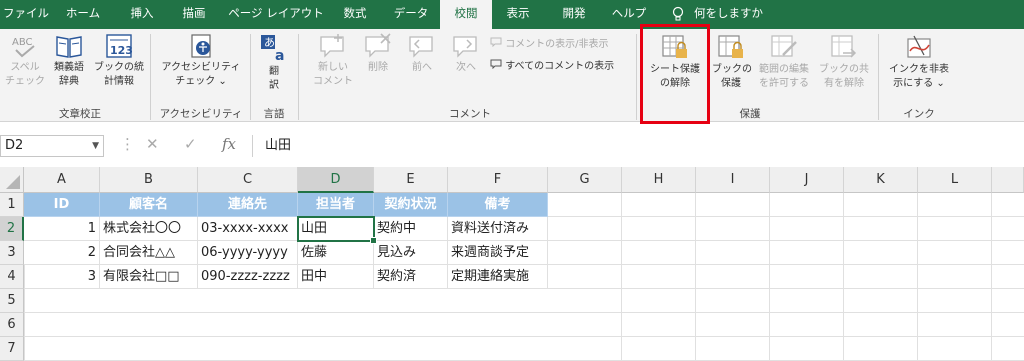  Describe the element at coordinates (659, 180) in the screenshot. I see `column-header-h: H` at that location.